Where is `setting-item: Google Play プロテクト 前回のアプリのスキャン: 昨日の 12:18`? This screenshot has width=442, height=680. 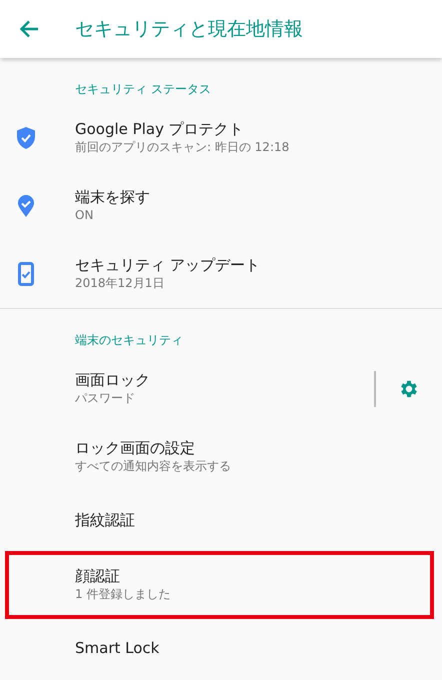 setting-item: Google Play プロテクト 前回のアプリのスキャン: 昨日の 12:18 is located at coordinates (221, 138).